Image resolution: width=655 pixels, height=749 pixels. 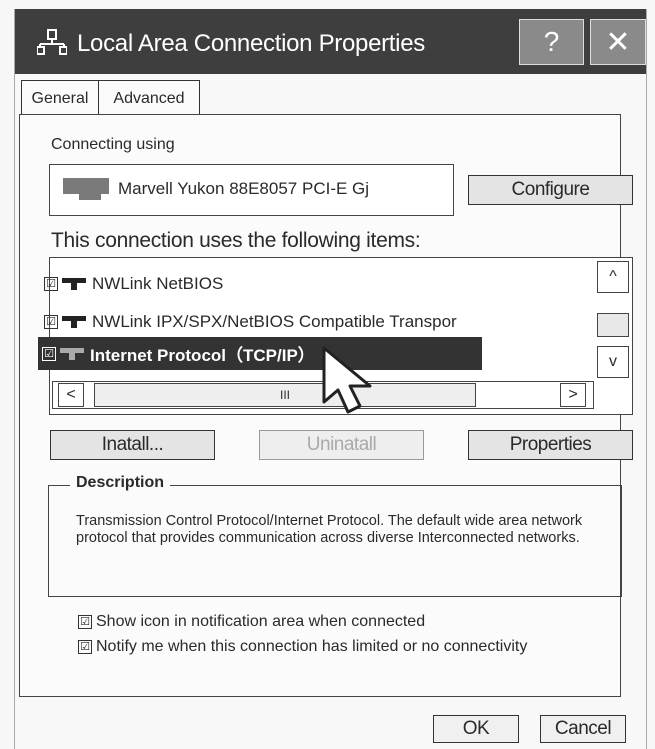 What do you see at coordinates (52, 42) in the screenshot?
I see `network-connection-icon` at bounding box center [52, 42].